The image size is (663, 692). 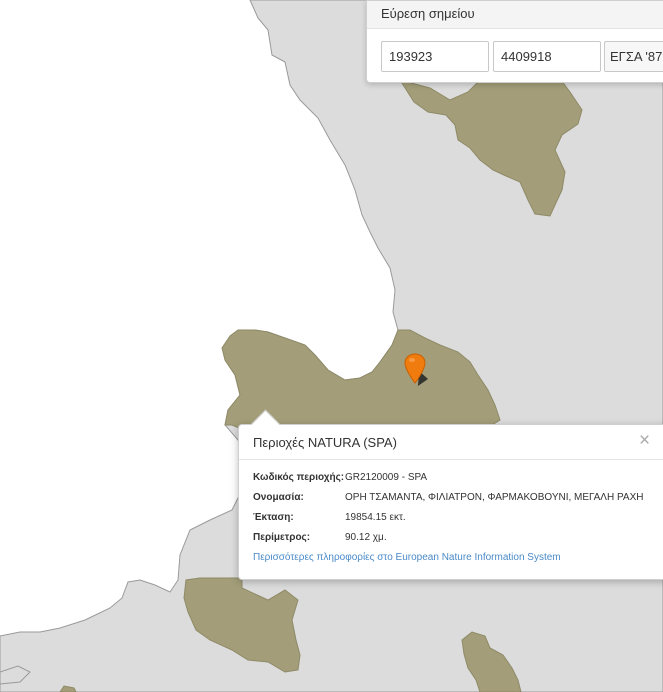 What do you see at coordinates (644, 441) in the screenshot?
I see `close-icon: ×` at bounding box center [644, 441].